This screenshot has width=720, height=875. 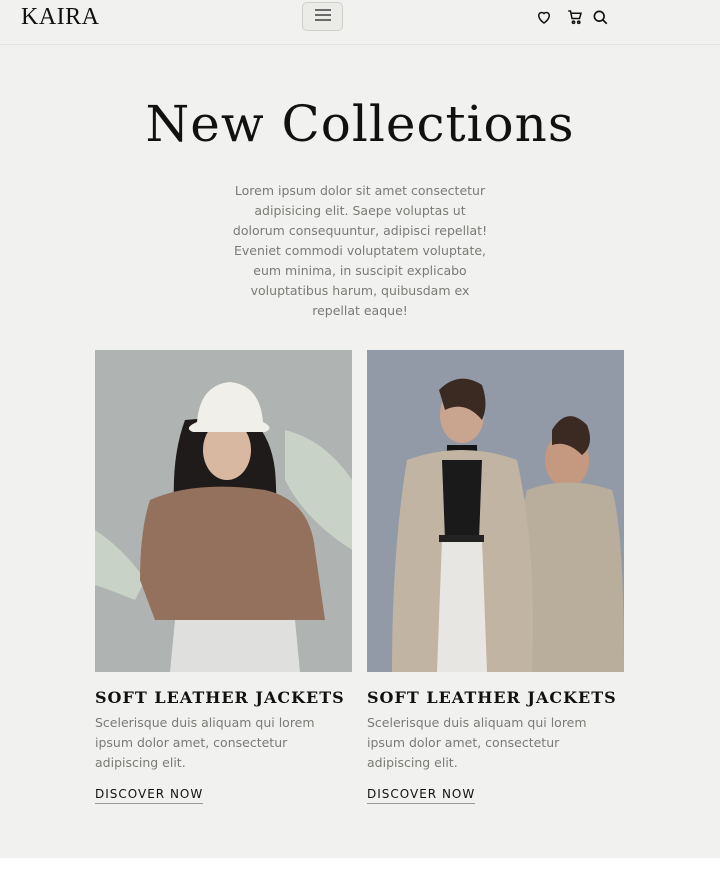 What do you see at coordinates (600, 17) in the screenshot?
I see `search-icon` at bounding box center [600, 17].